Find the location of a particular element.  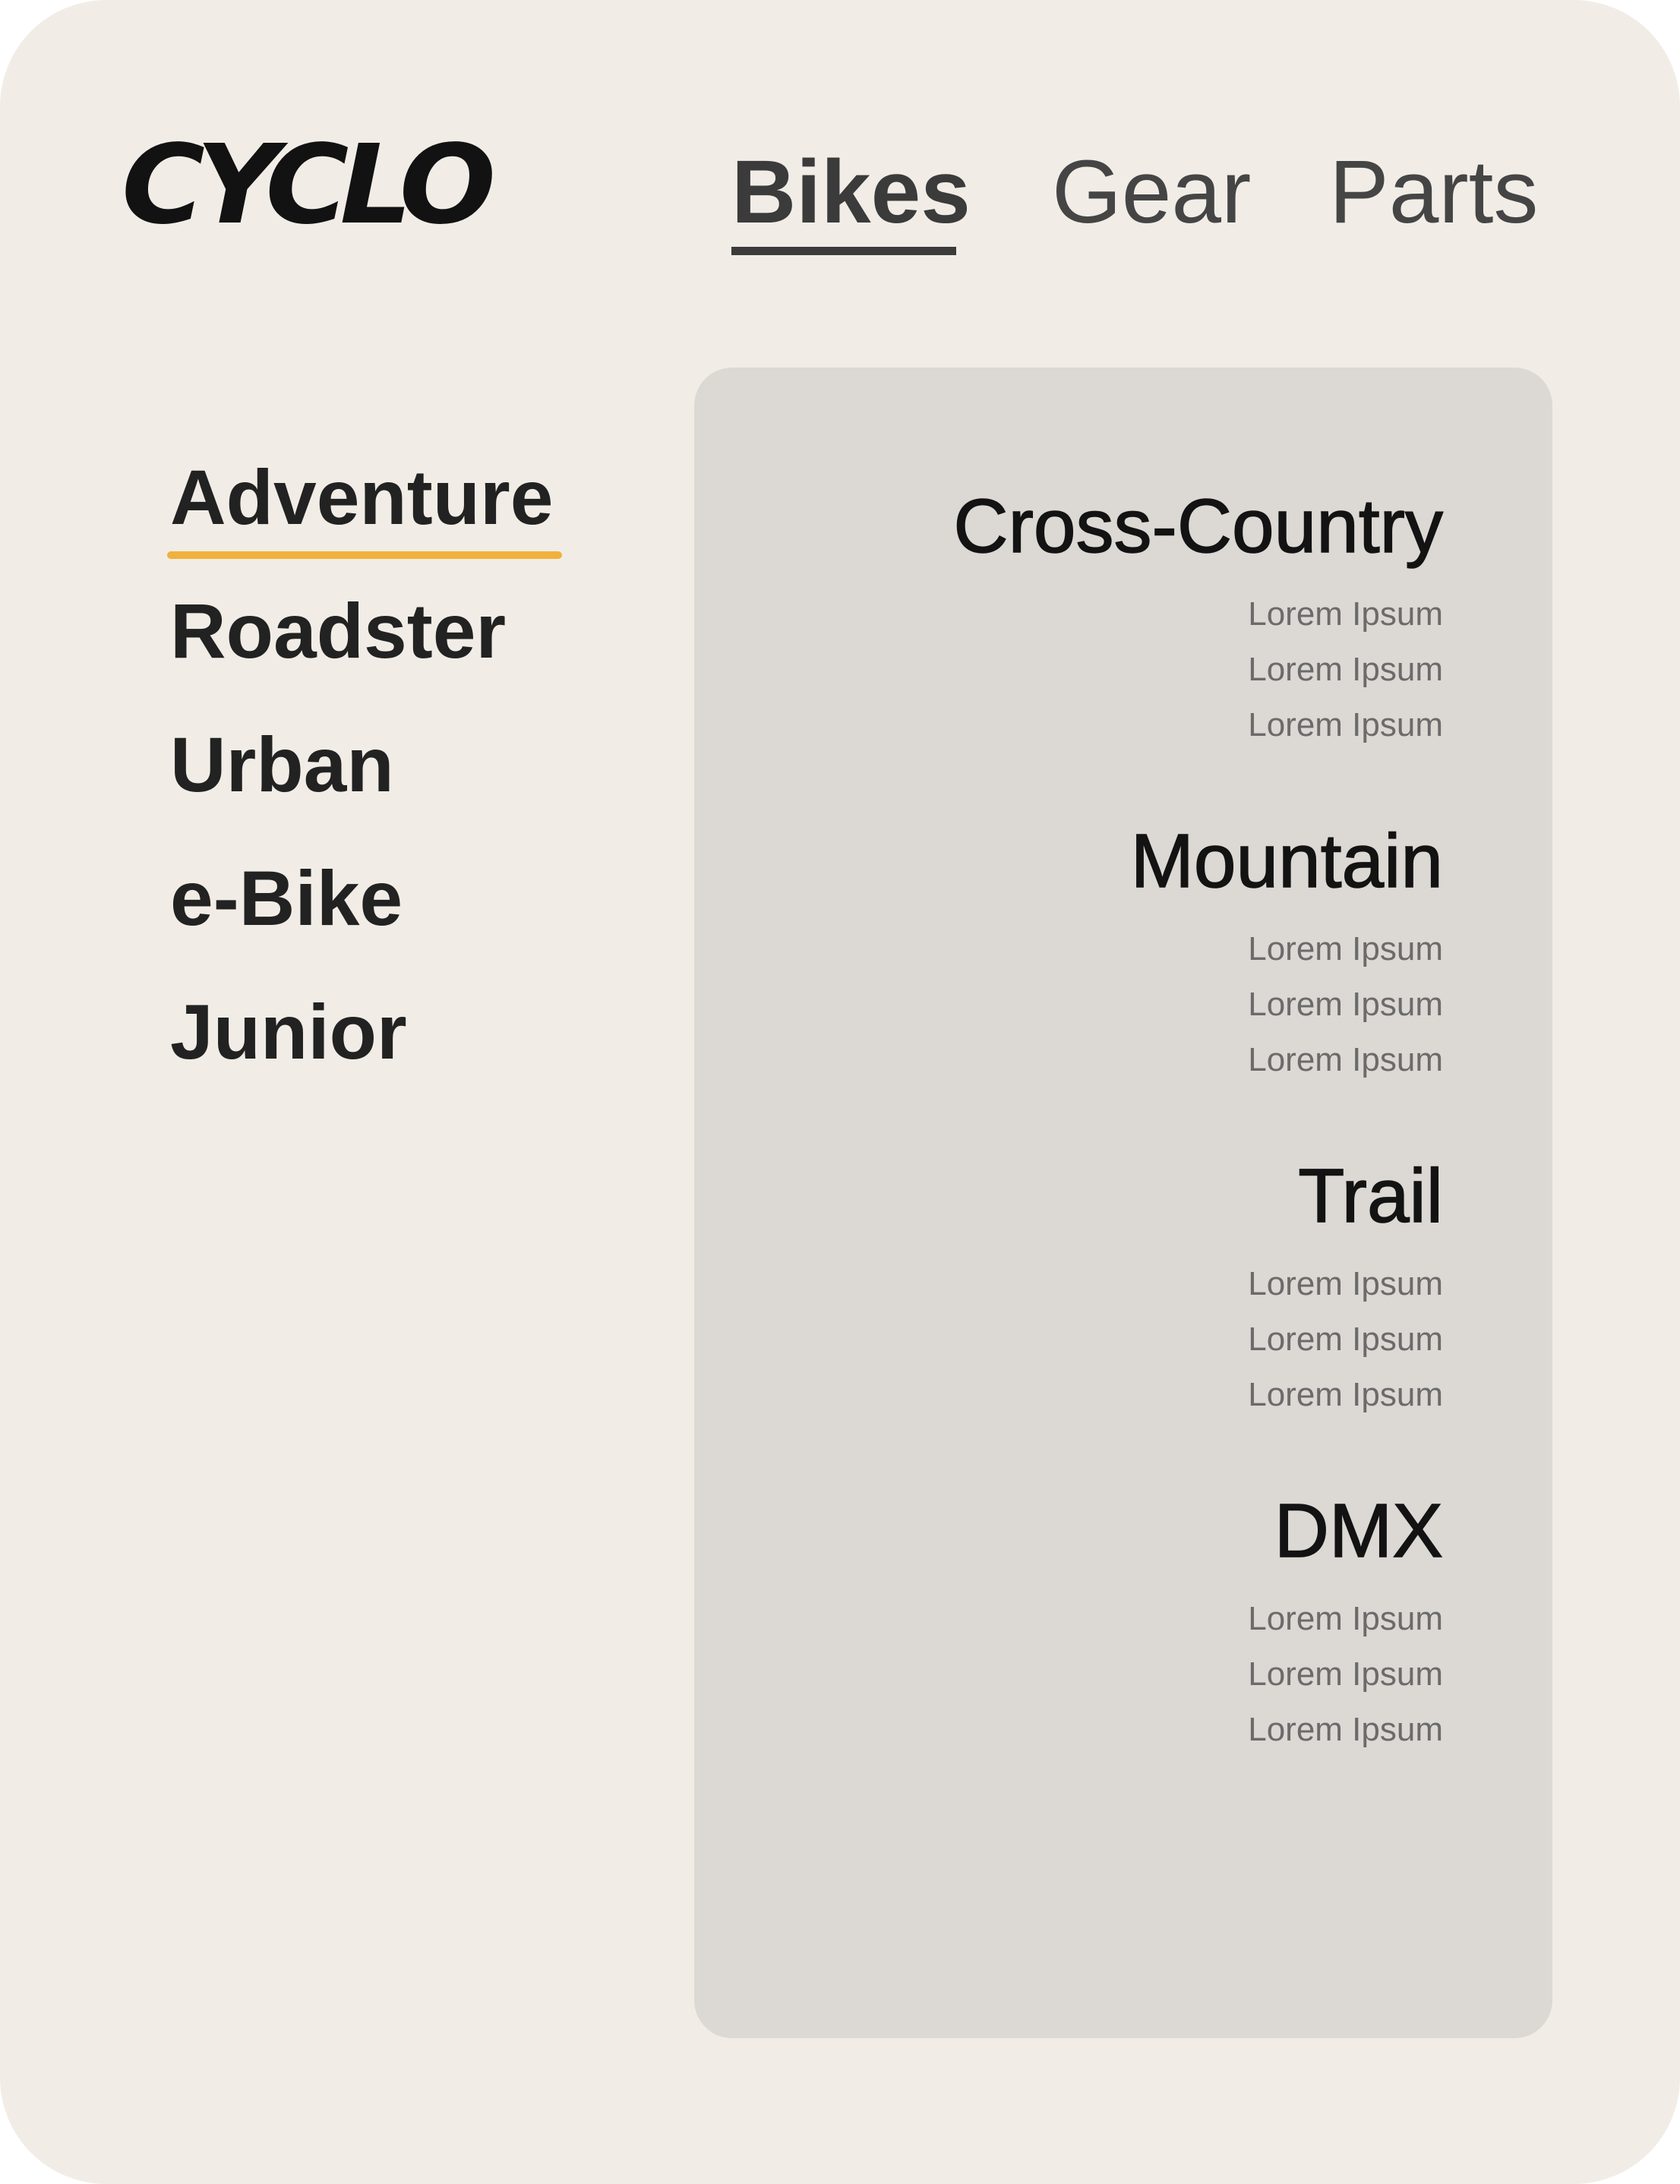

category-sidebar: Adventure Roadster Urban e-Bike Junior is located at coordinates (396, 782).